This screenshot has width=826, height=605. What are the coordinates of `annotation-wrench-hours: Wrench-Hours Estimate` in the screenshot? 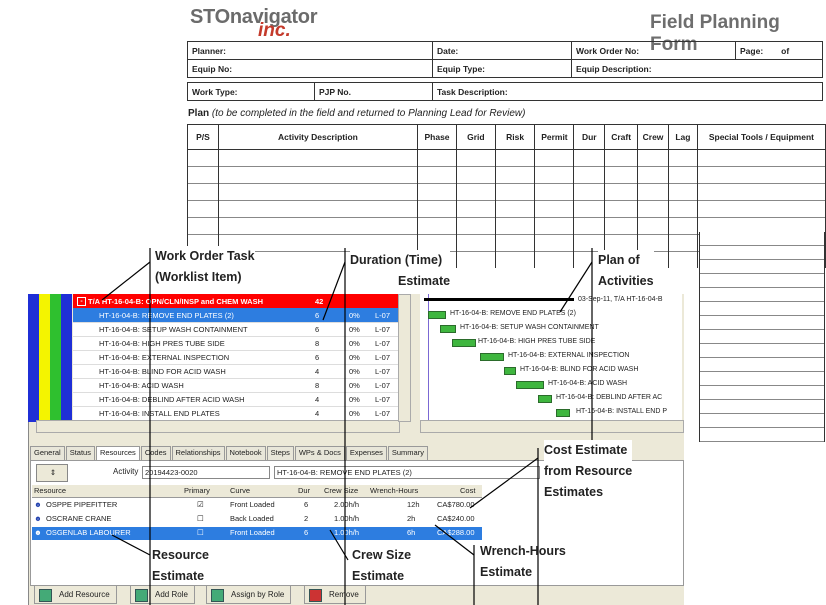 It's located at (523, 561).